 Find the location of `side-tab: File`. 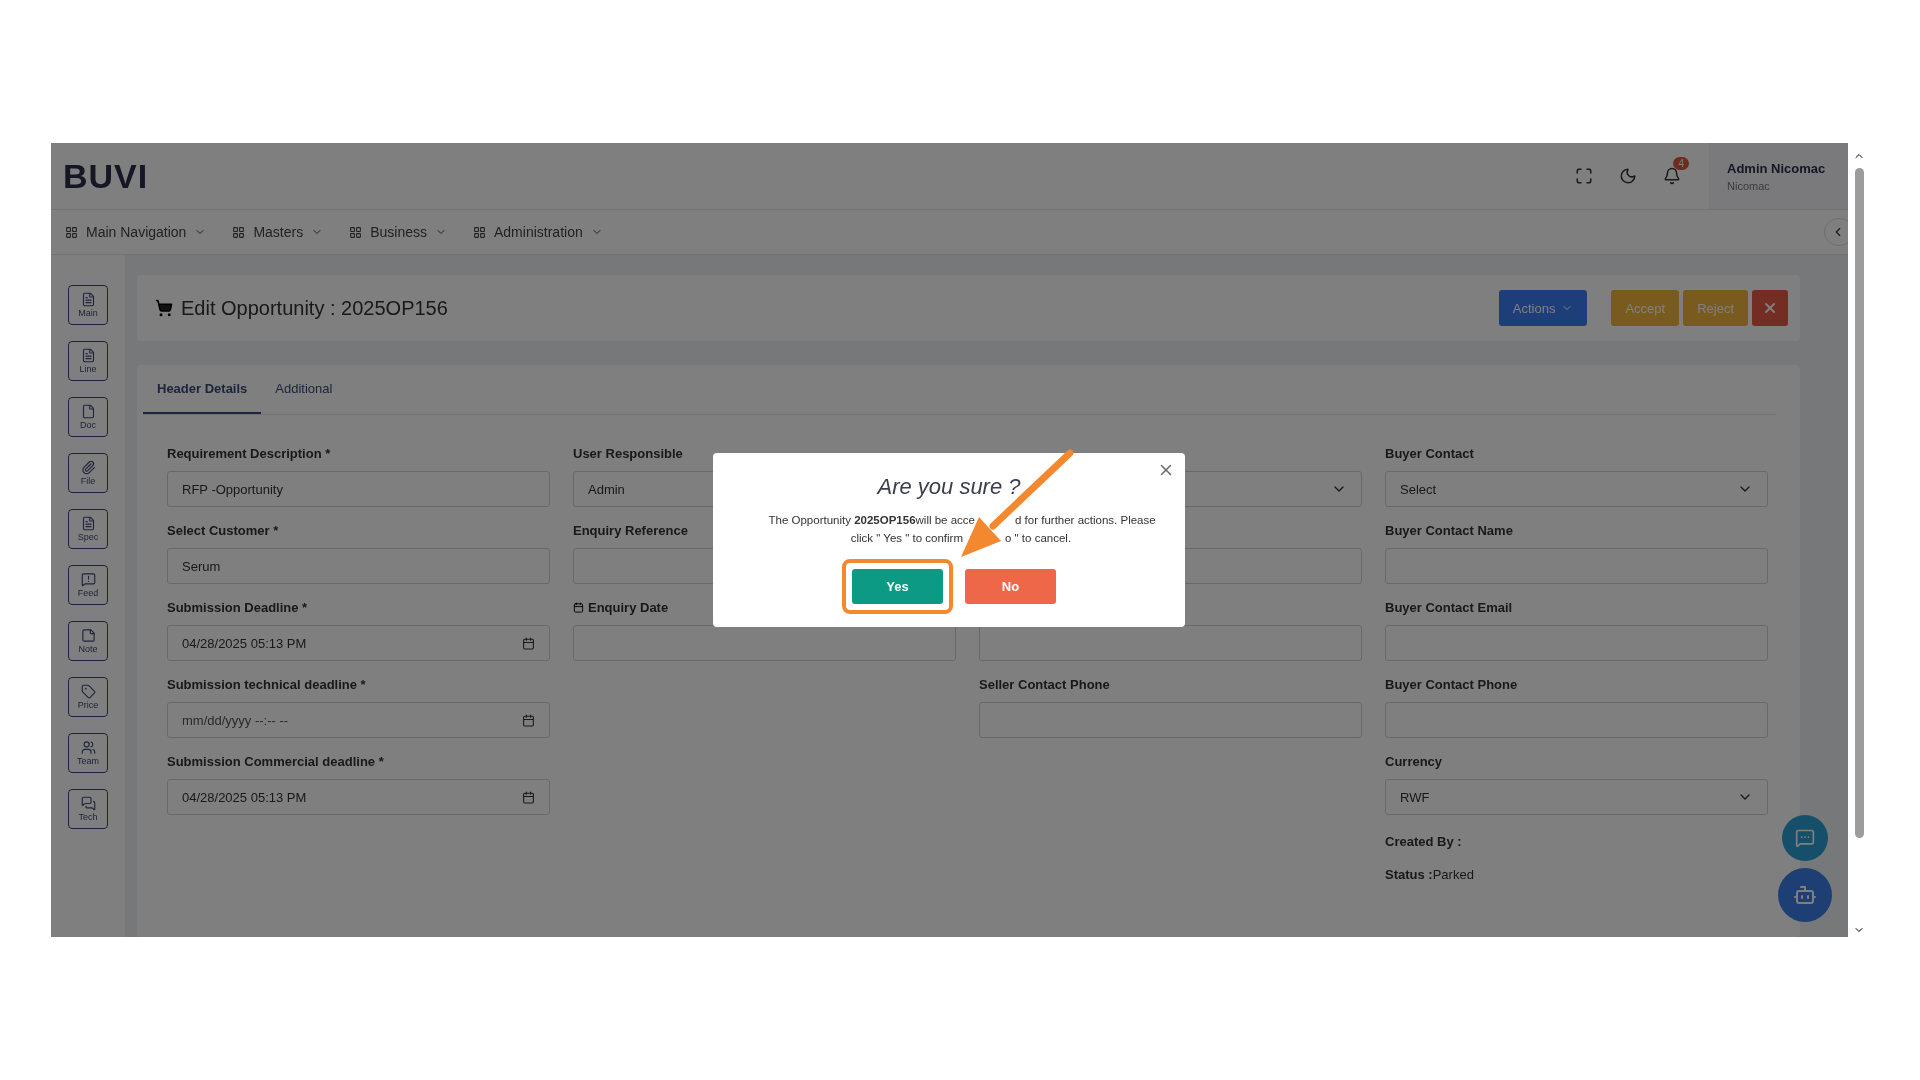

side-tab: File is located at coordinates (88, 473).